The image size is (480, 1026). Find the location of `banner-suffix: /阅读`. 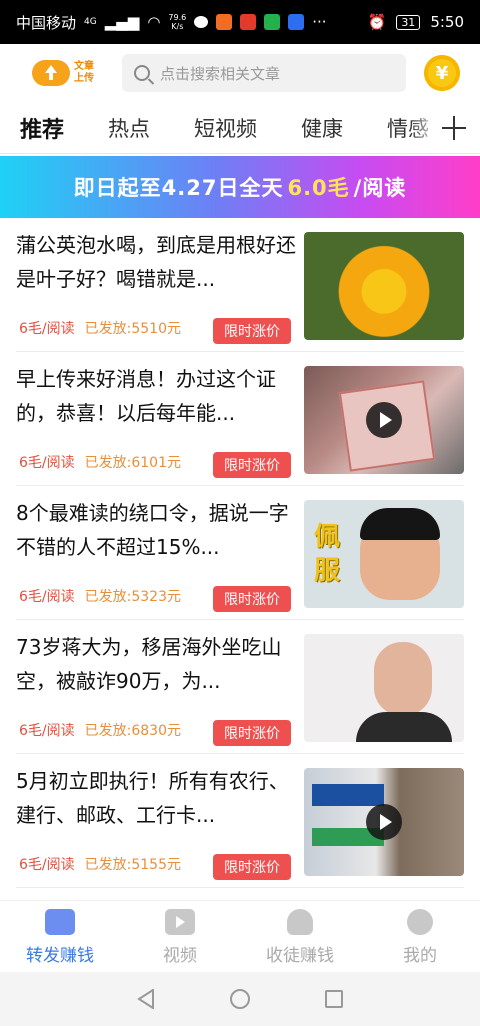

banner-suffix: /阅读 is located at coordinates (380, 188).